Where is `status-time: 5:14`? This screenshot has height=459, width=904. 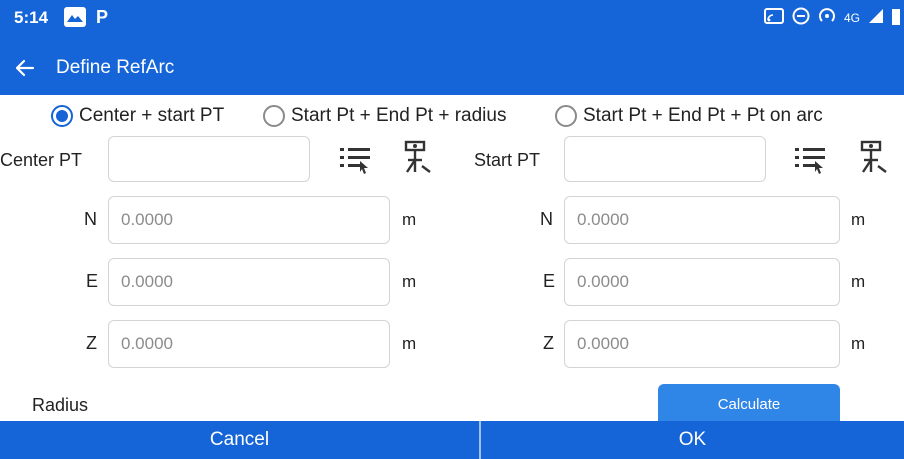
status-time: 5:14 is located at coordinates (31, 17).